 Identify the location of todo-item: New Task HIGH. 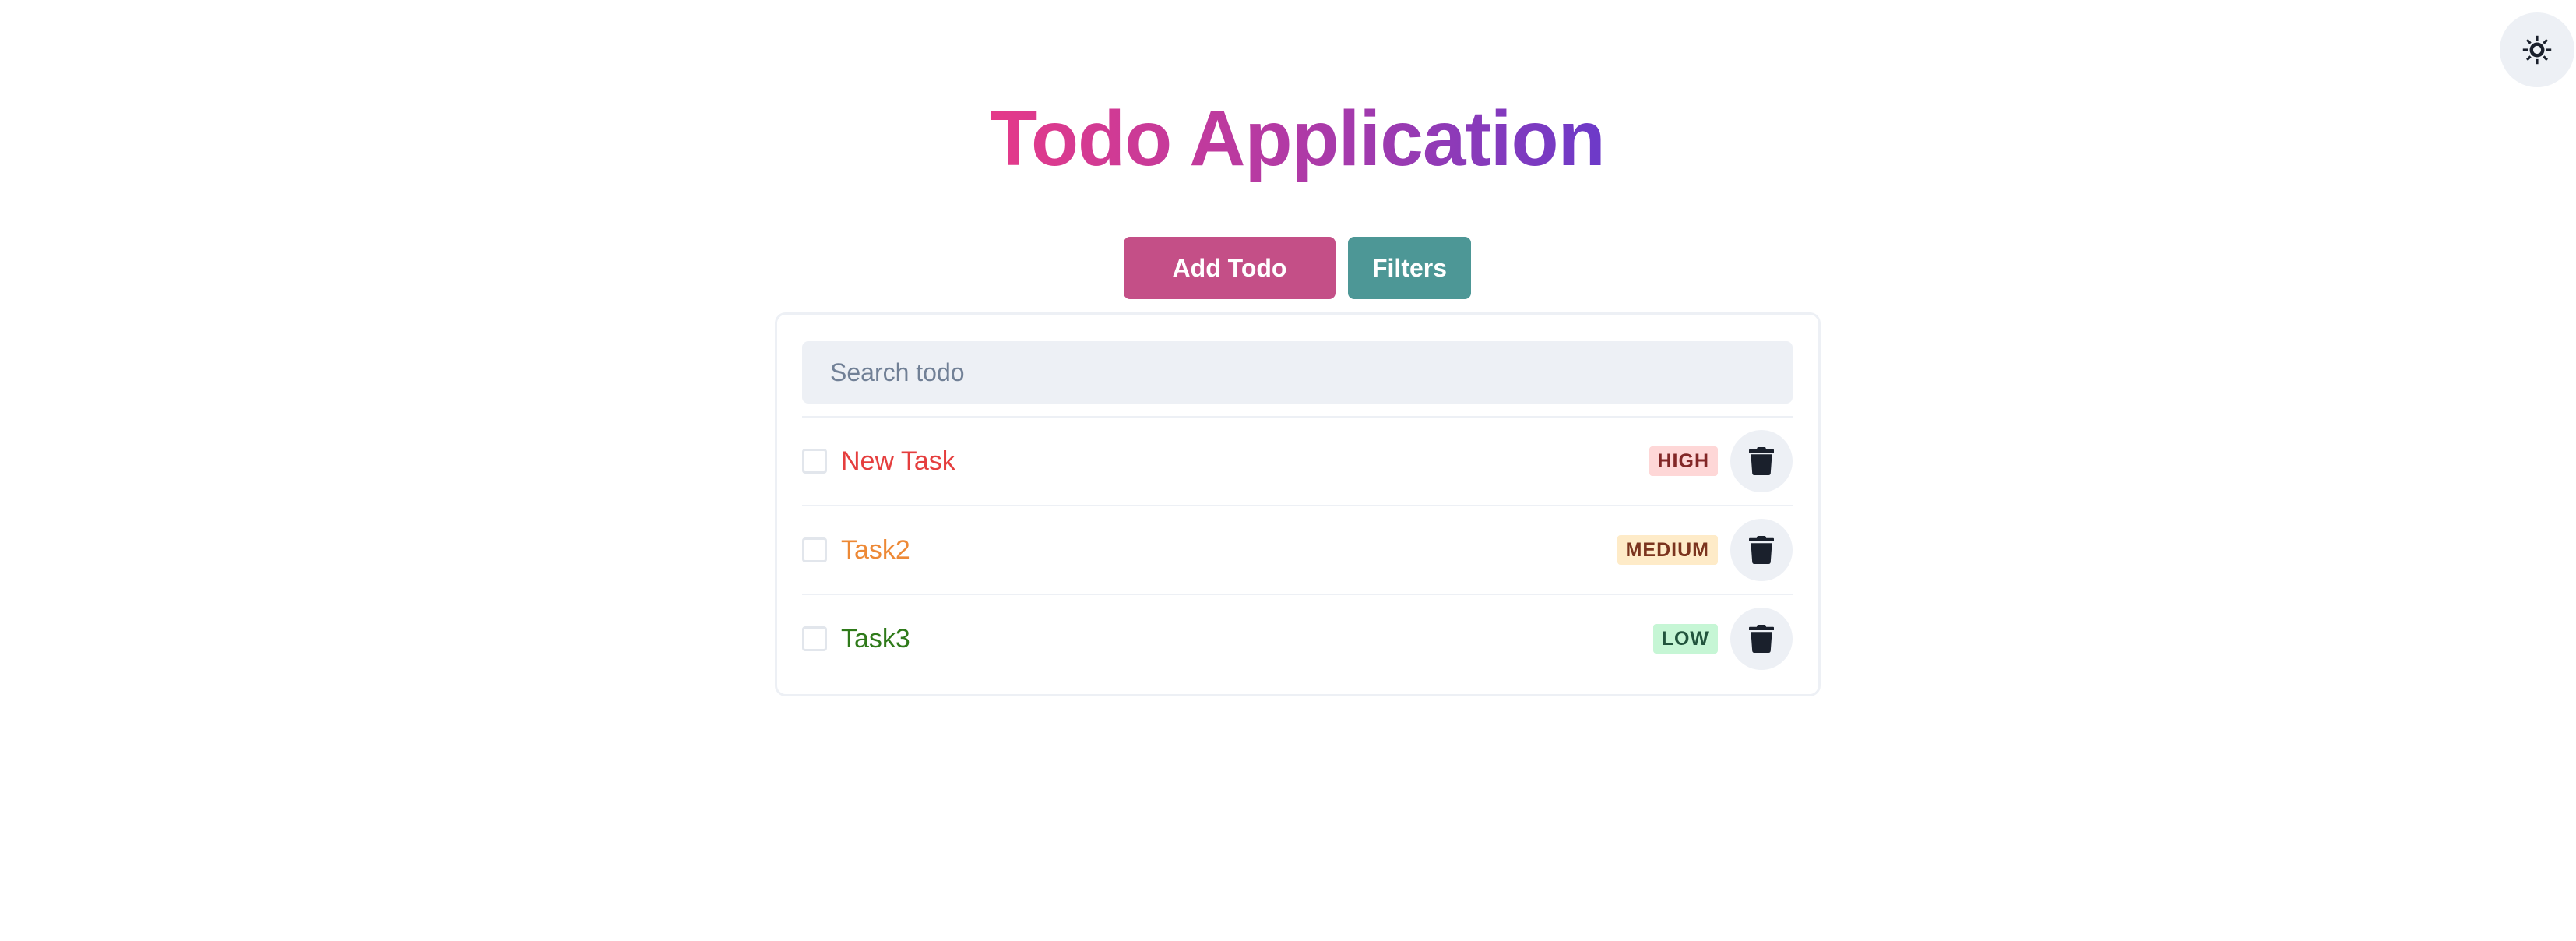
(1297, 460).